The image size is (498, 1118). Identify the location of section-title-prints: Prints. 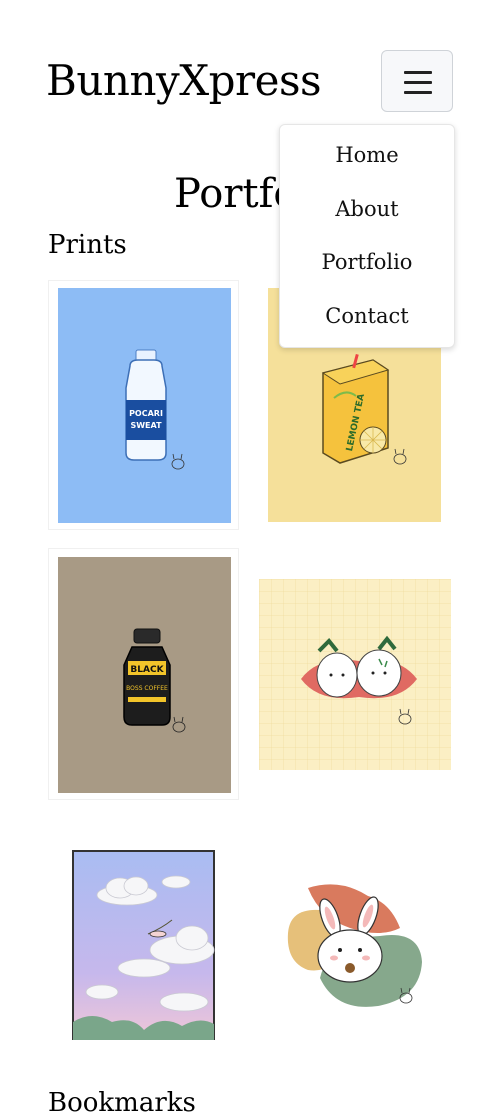
(87, 245).